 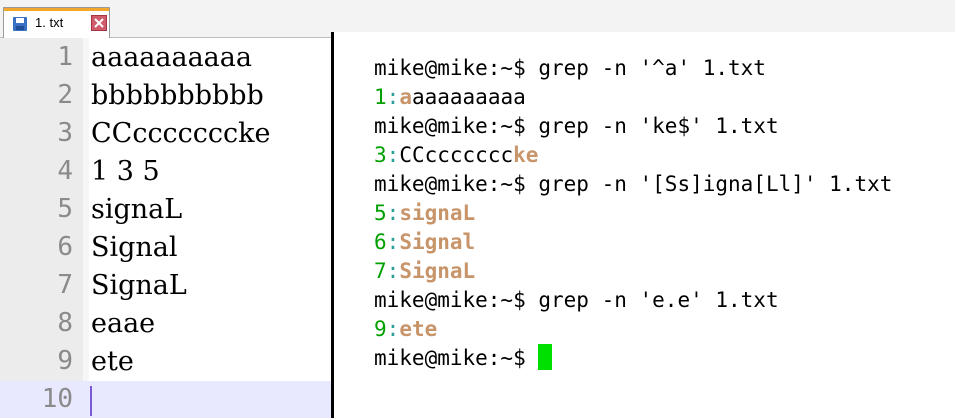 I want to click on editor-line: eaae, so click(x=123, y=323).